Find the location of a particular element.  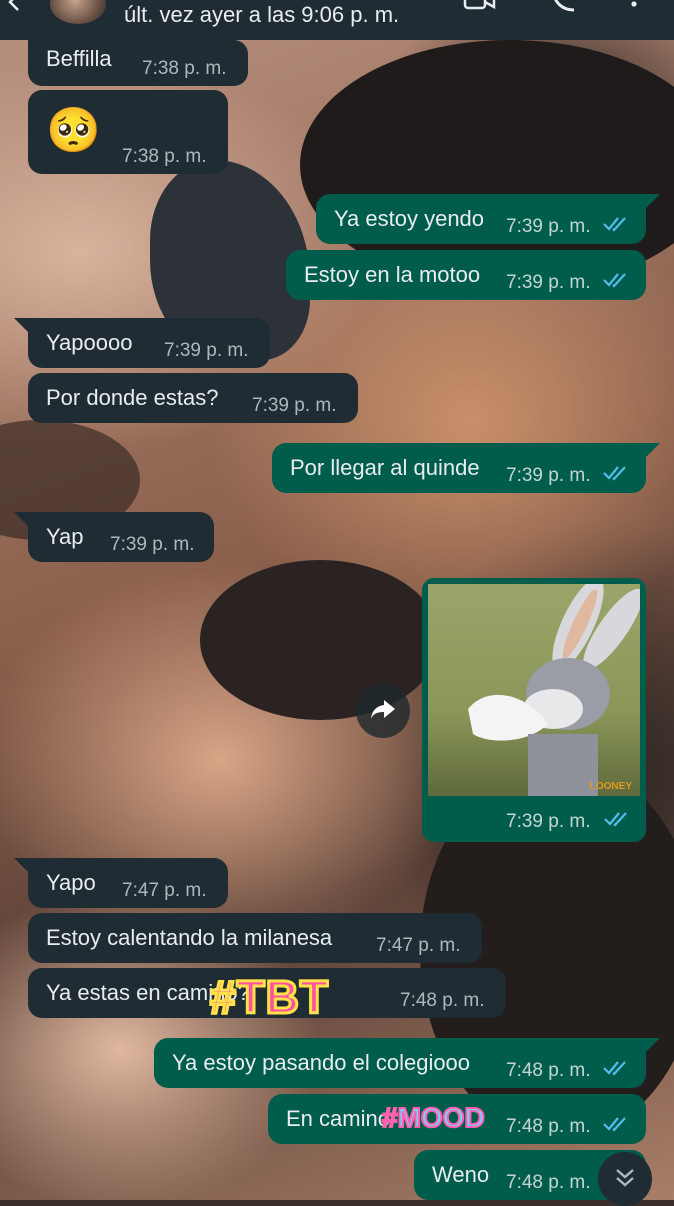

looney-watermark: LOONEY is located at coordinates (610, 786).